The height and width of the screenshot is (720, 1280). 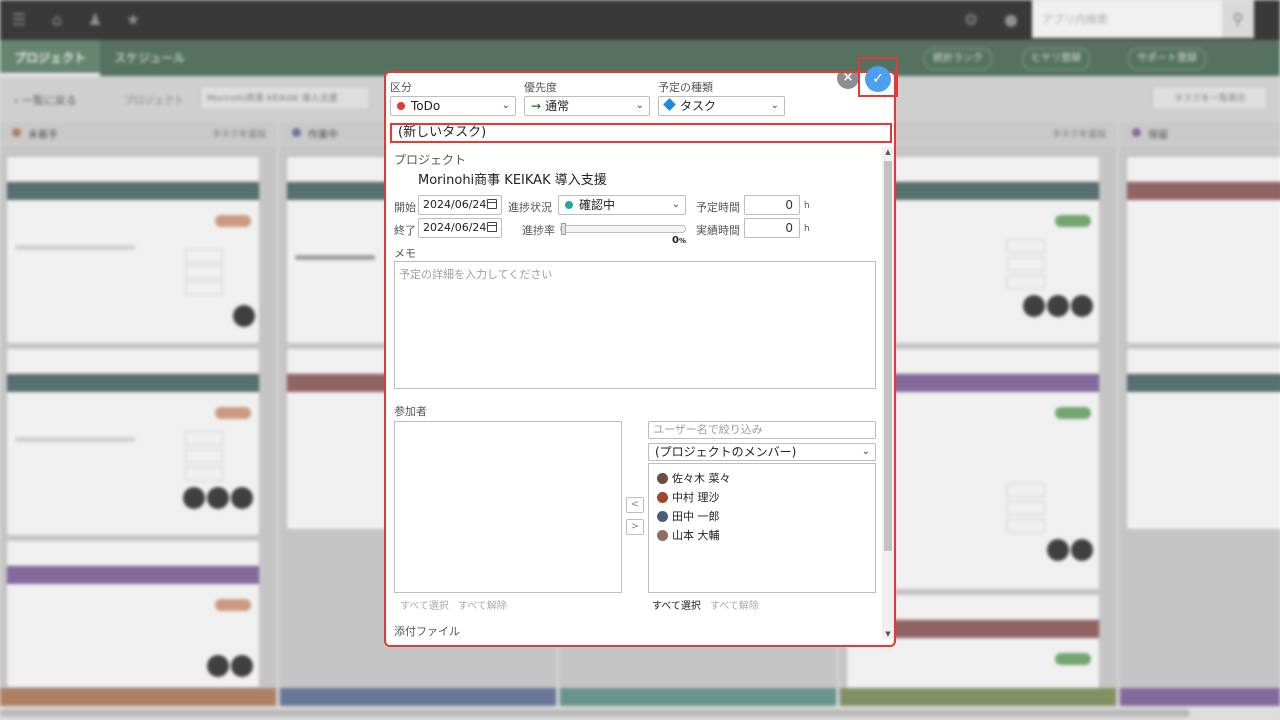 I want to click on progress-slider-handle, so click(x=563, y=229).